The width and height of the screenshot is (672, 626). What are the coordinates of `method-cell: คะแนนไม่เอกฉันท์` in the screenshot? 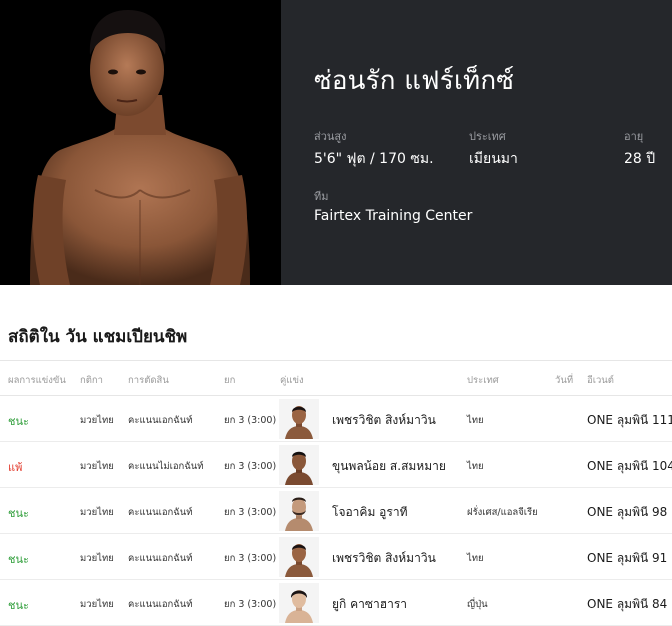 It's located at (166, 466).